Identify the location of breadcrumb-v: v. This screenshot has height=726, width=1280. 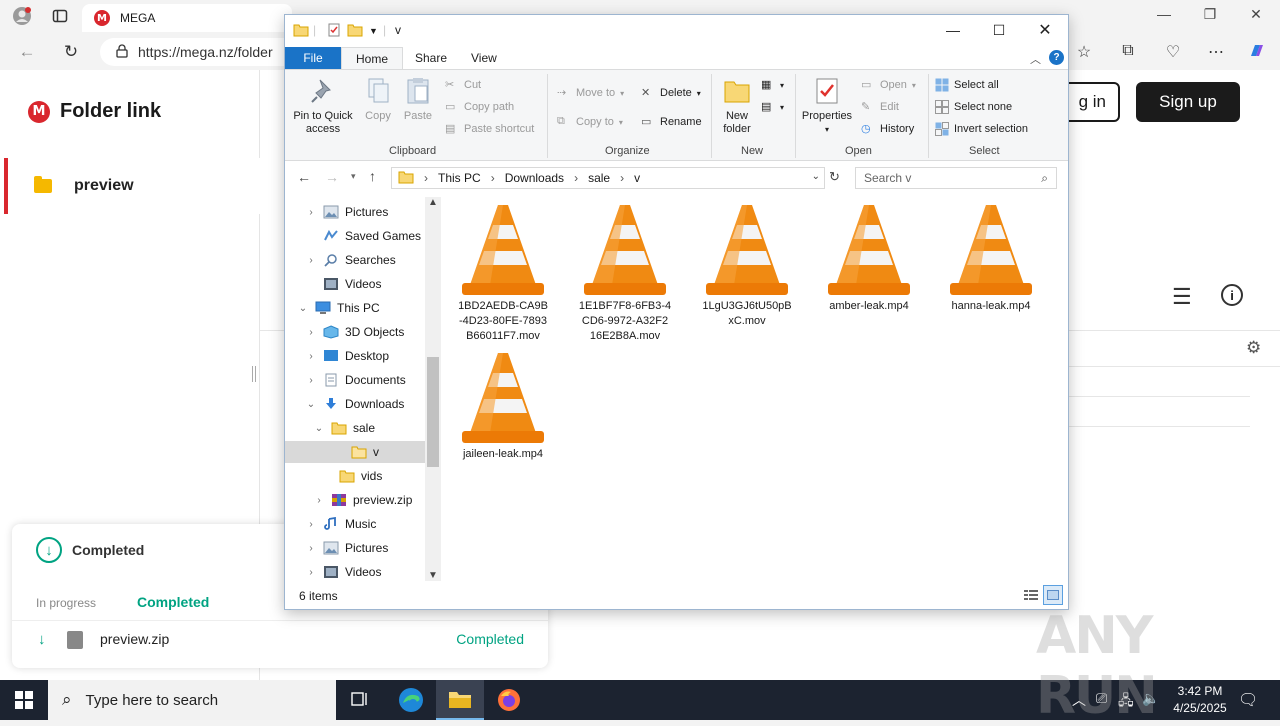
(637, 178).